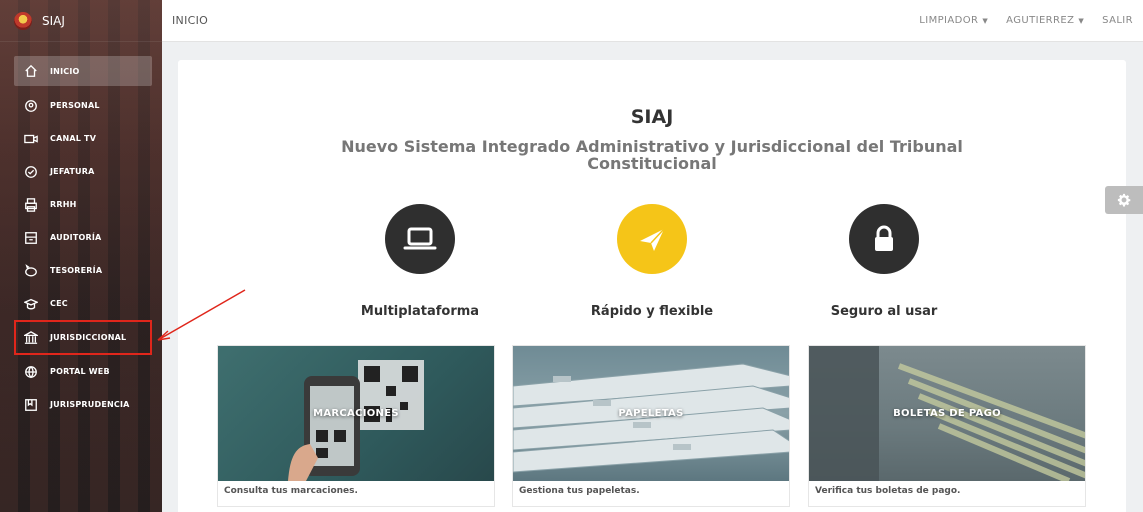 The width and height of the screenshot is (1143, 512). Describe the element at coordinates (65, 71) in the screenshot. I see `sidebar-item-label: INICIO` at that location.